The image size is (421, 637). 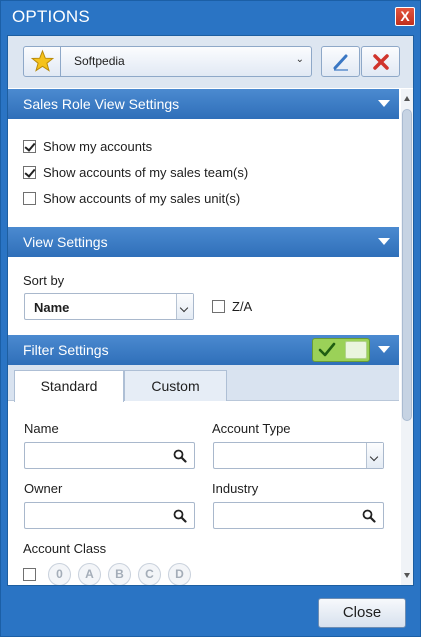 I want to click on show-team-accounts-label: Show accounts of my sales team(s), so click(x=146, y=172).